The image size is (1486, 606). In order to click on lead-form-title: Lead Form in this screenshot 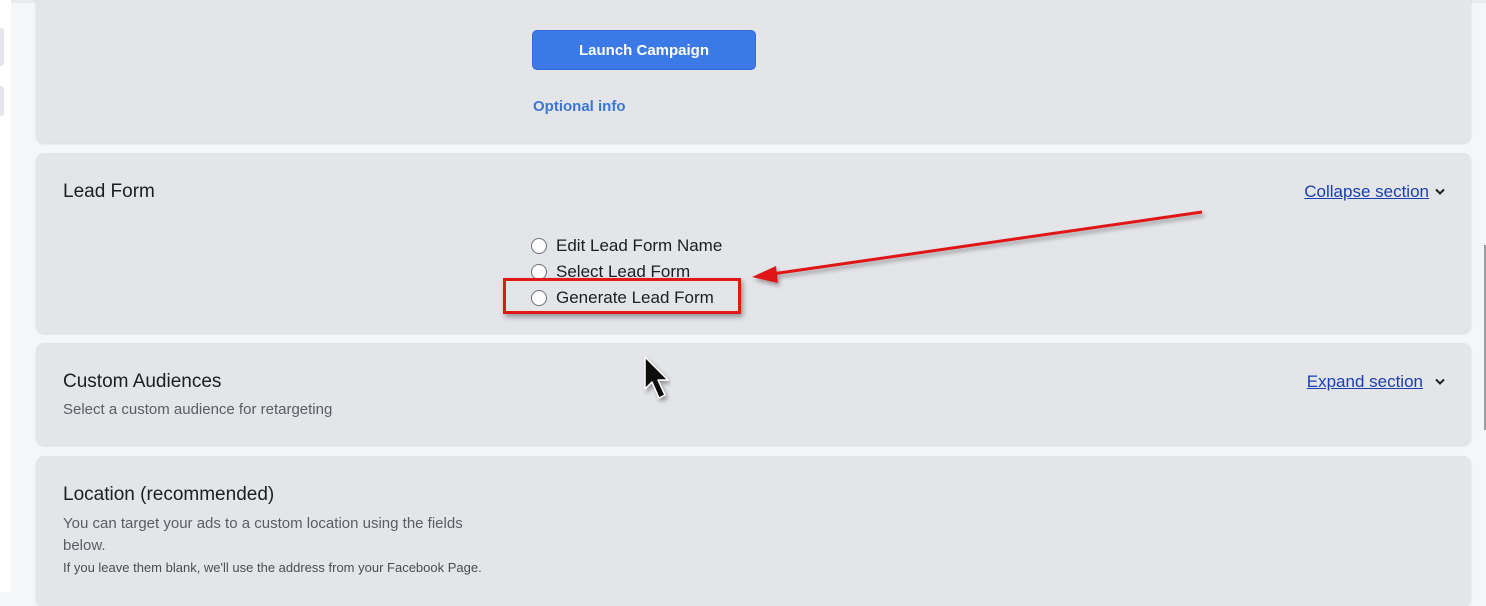, I will do `click(109, 191)`.